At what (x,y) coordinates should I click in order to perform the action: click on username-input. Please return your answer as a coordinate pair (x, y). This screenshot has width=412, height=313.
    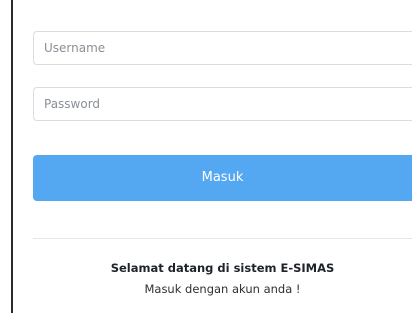
    Looking at the image, I should click on (222, 48).